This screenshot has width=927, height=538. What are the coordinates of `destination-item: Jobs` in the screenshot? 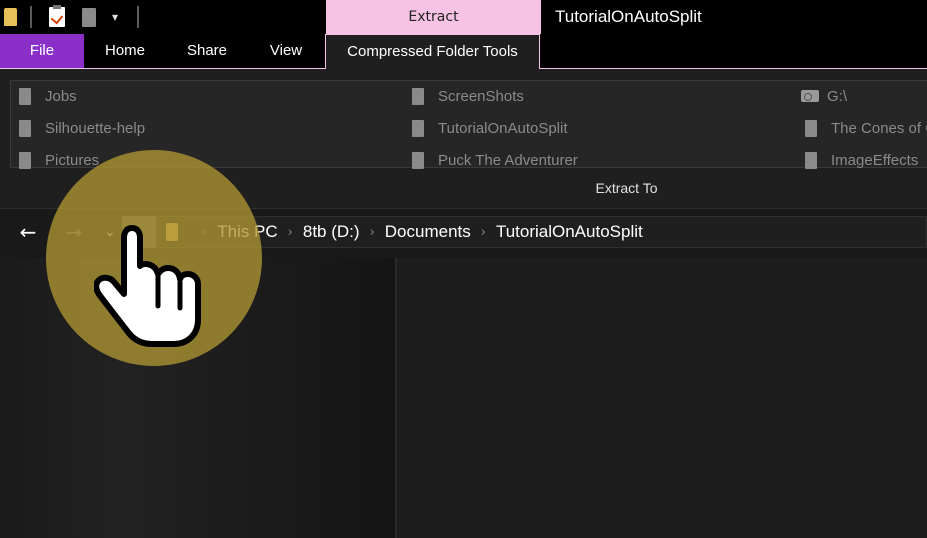 It's located at (48, 96).